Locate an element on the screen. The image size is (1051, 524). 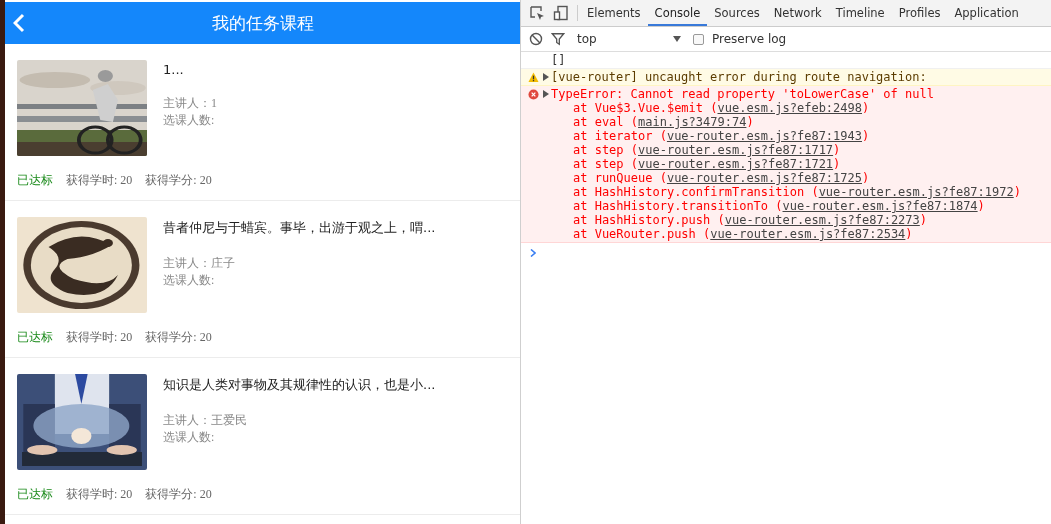
context-select: top is located at coordinates (629, 39).